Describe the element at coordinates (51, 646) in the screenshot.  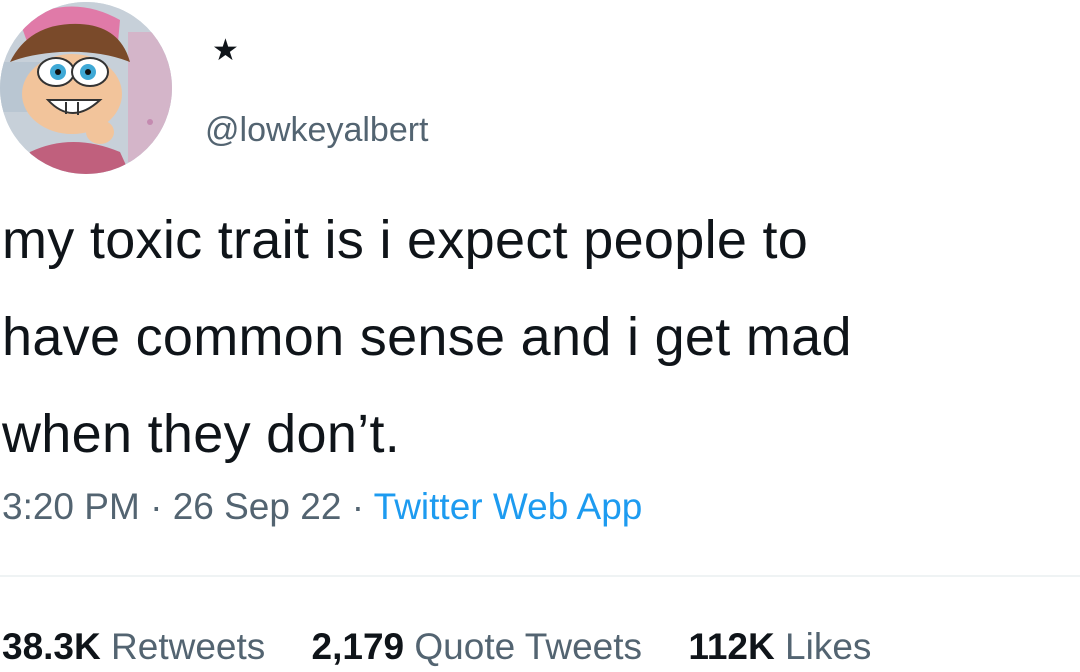
I see `retweets-count: 38.3K` at that location.